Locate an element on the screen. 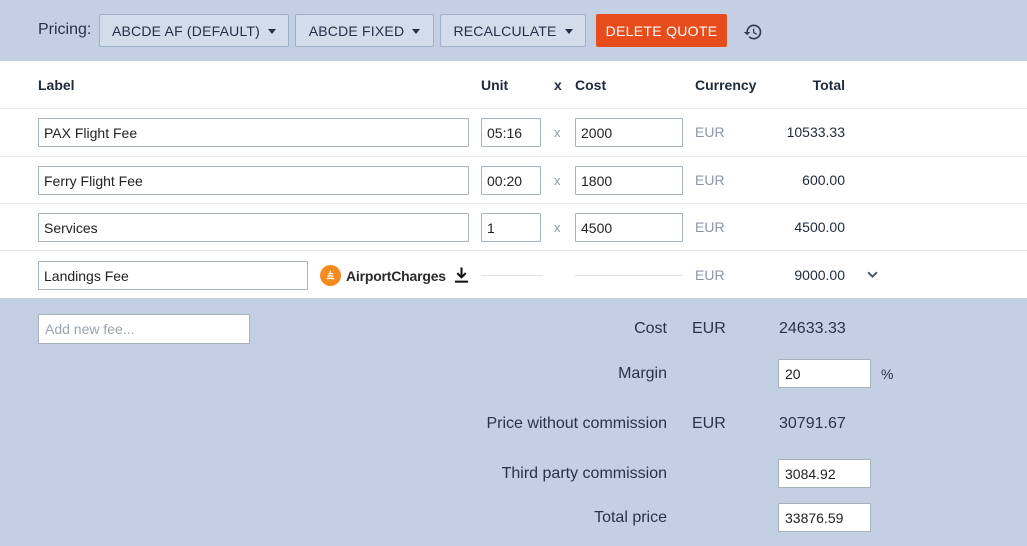  chevron-down-icon is located at coordinates (872, 274).